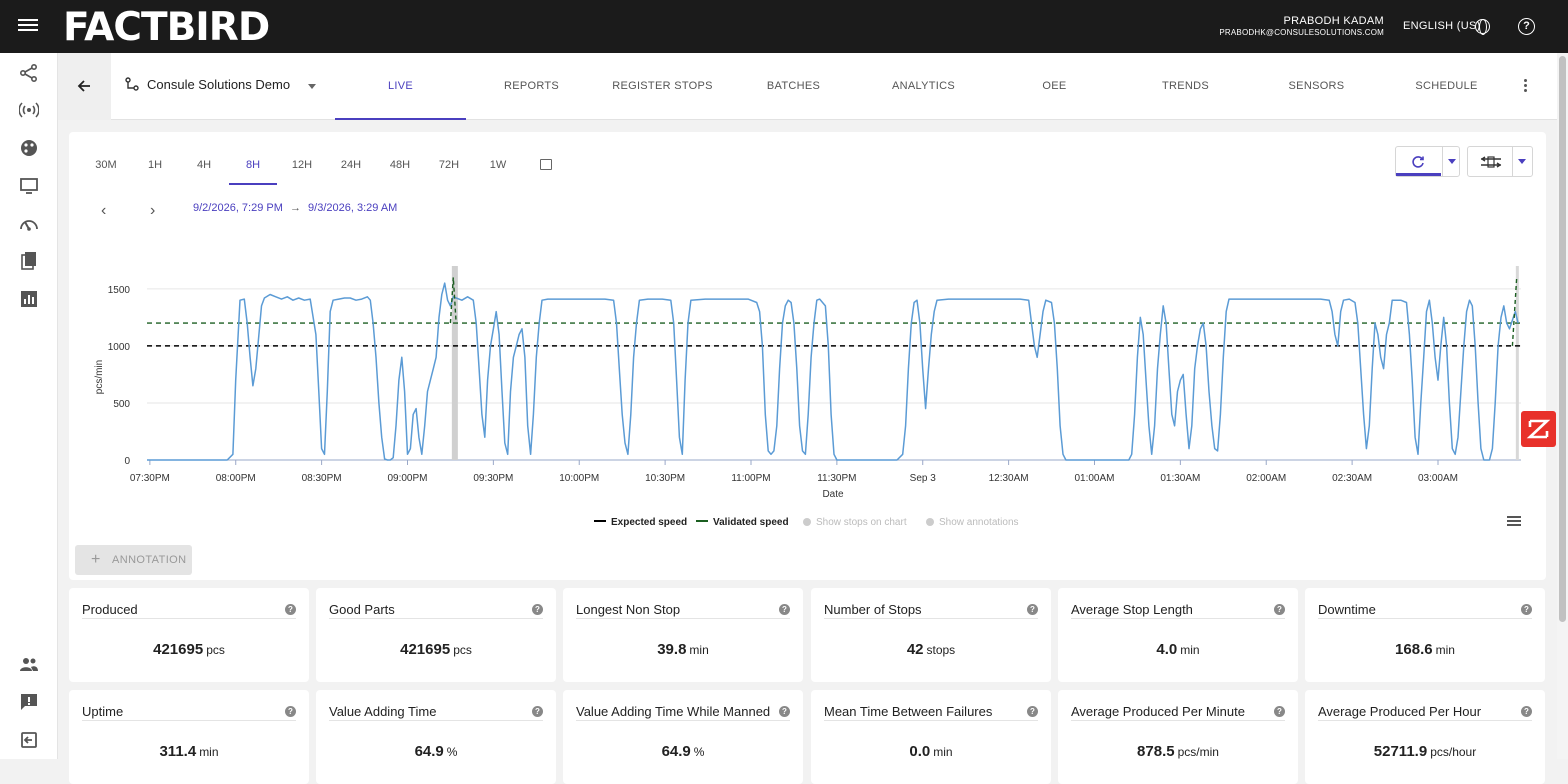 The height and width of the screenshot is (784, 1568). Describe the element at coordinates (649, 522) in the screenshot. I see `legend-label: Expected speed` at that location.